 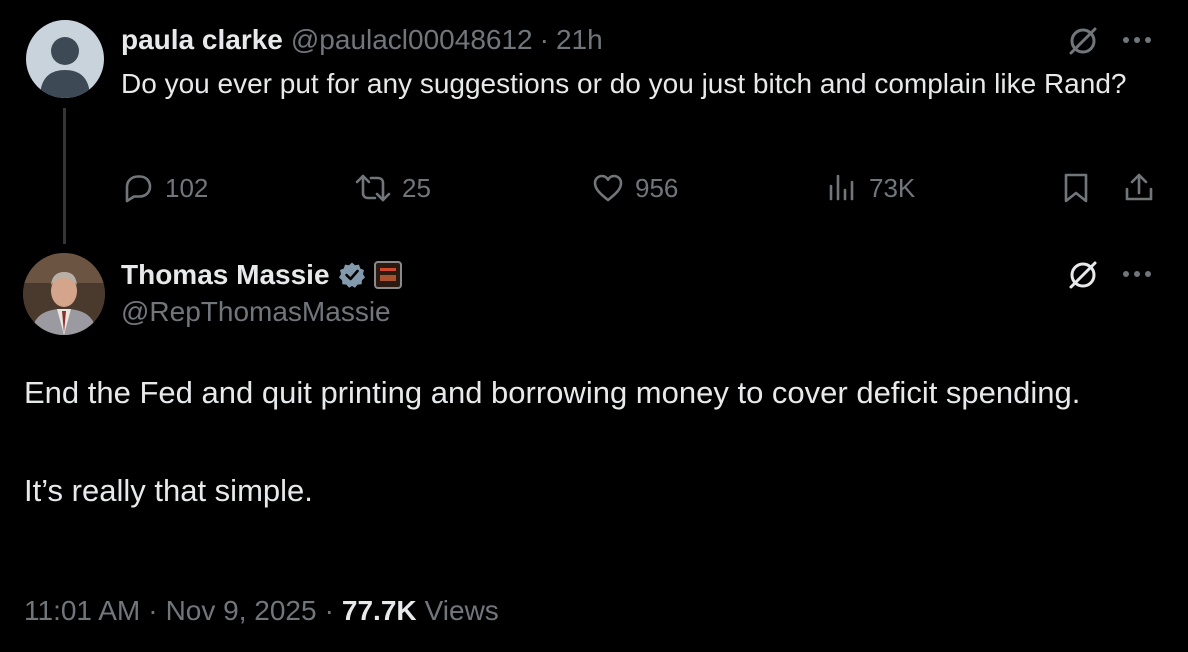 What do you see at coordinates (187, 187) in the screenshot?
I see `reply-count: 102` at bounding box center [187, 187].